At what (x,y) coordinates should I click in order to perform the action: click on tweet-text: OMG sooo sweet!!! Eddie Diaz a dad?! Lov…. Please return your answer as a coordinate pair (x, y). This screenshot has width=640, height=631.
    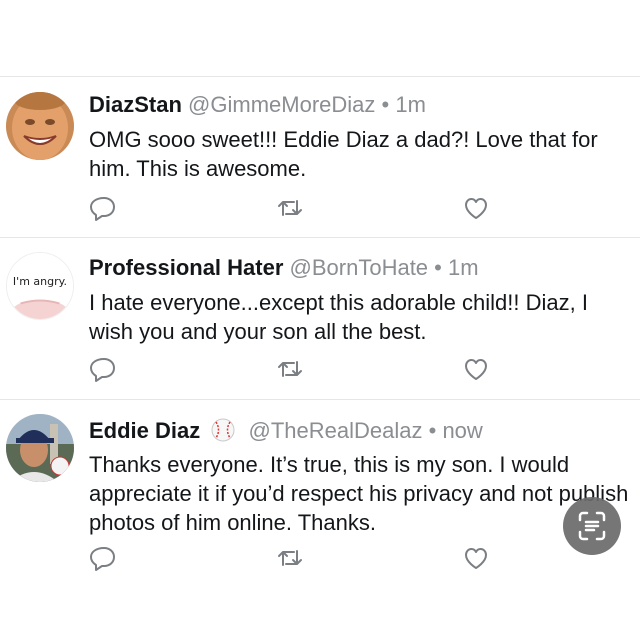
    Looking at the image, I should click on (343, 154).